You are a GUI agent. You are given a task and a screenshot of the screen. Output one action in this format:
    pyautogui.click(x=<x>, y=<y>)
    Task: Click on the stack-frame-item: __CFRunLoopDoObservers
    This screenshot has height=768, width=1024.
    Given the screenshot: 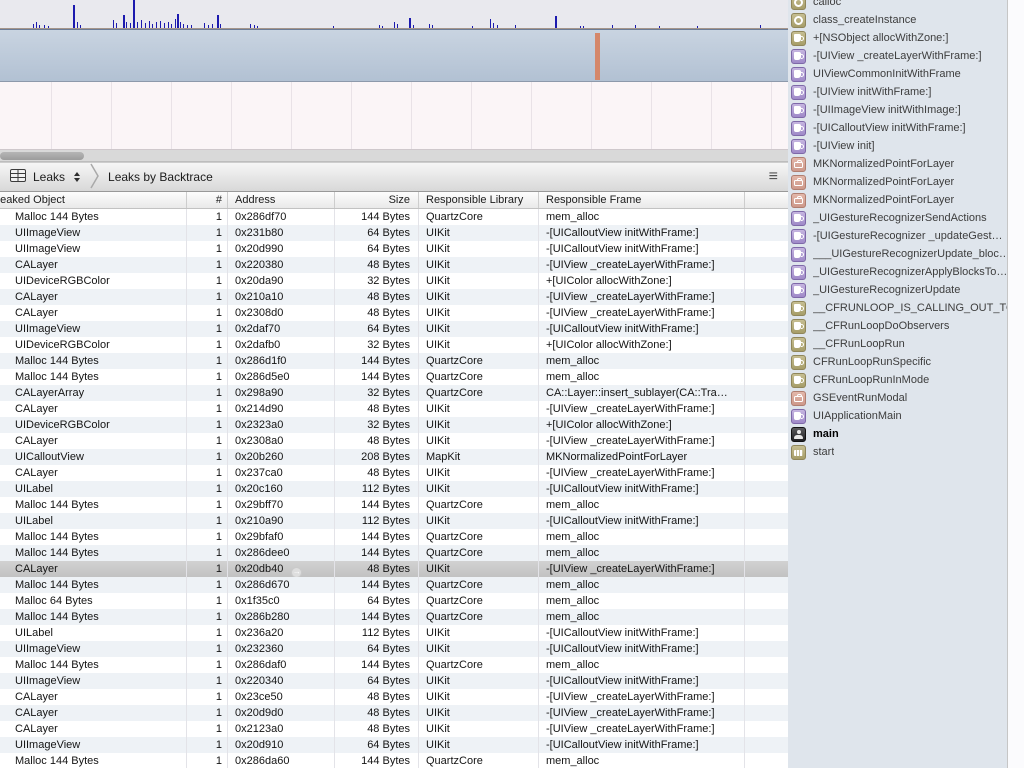 What is the action you would take?
    pyautogui.click(x=897, y=326)
    